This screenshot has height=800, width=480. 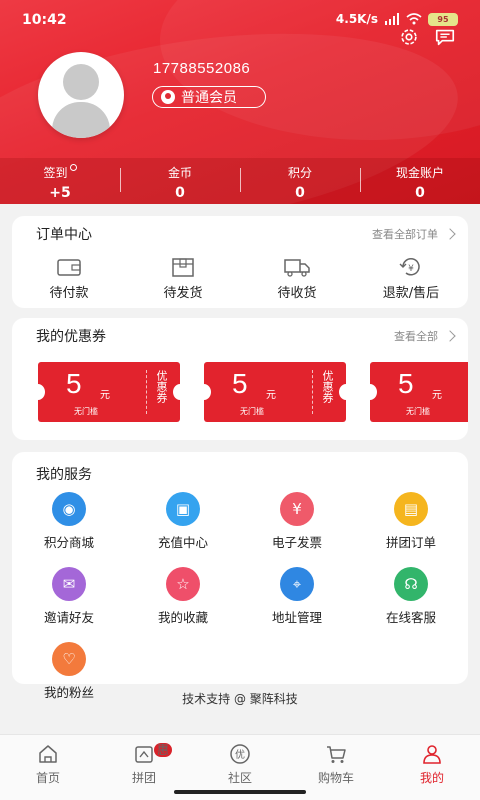 I want to click on nav-label: 社区, so click(x=239, y=778).